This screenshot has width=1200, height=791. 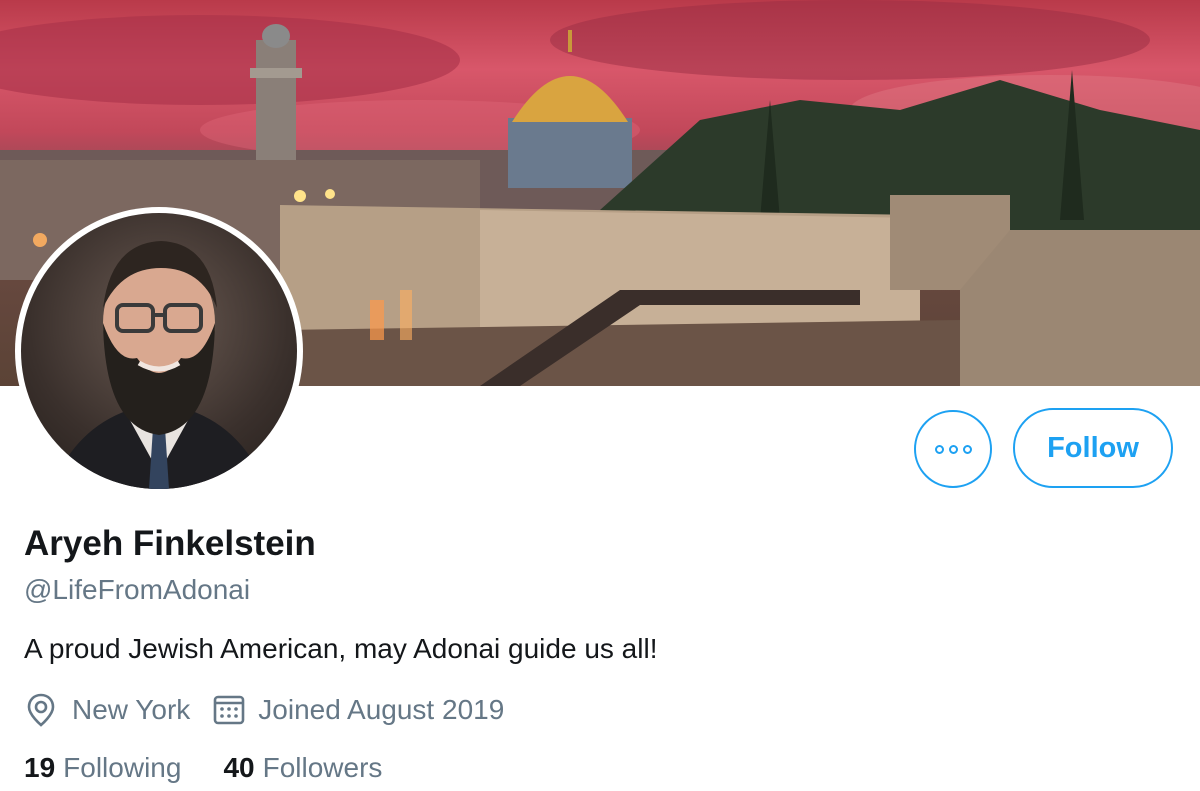 I want to click on followers-link: 40 Followers, so click(x=302, y=768).